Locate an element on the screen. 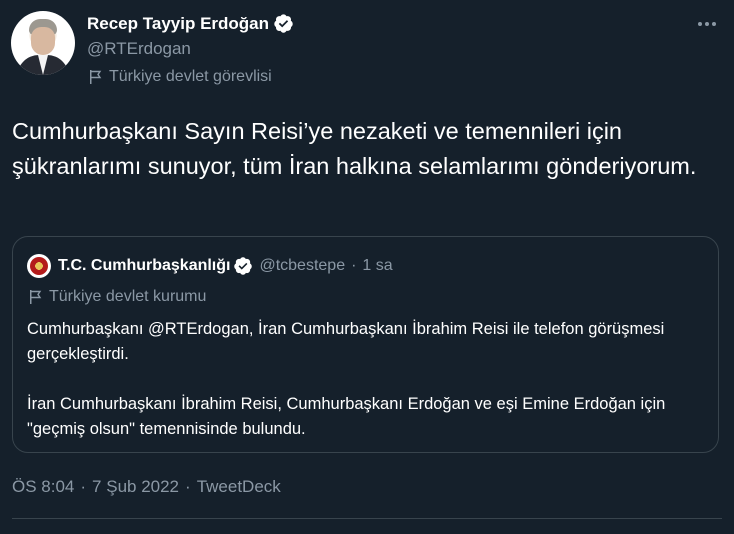 This screenshot has height=534, width=734. divider is located at coordinates (367, 518).